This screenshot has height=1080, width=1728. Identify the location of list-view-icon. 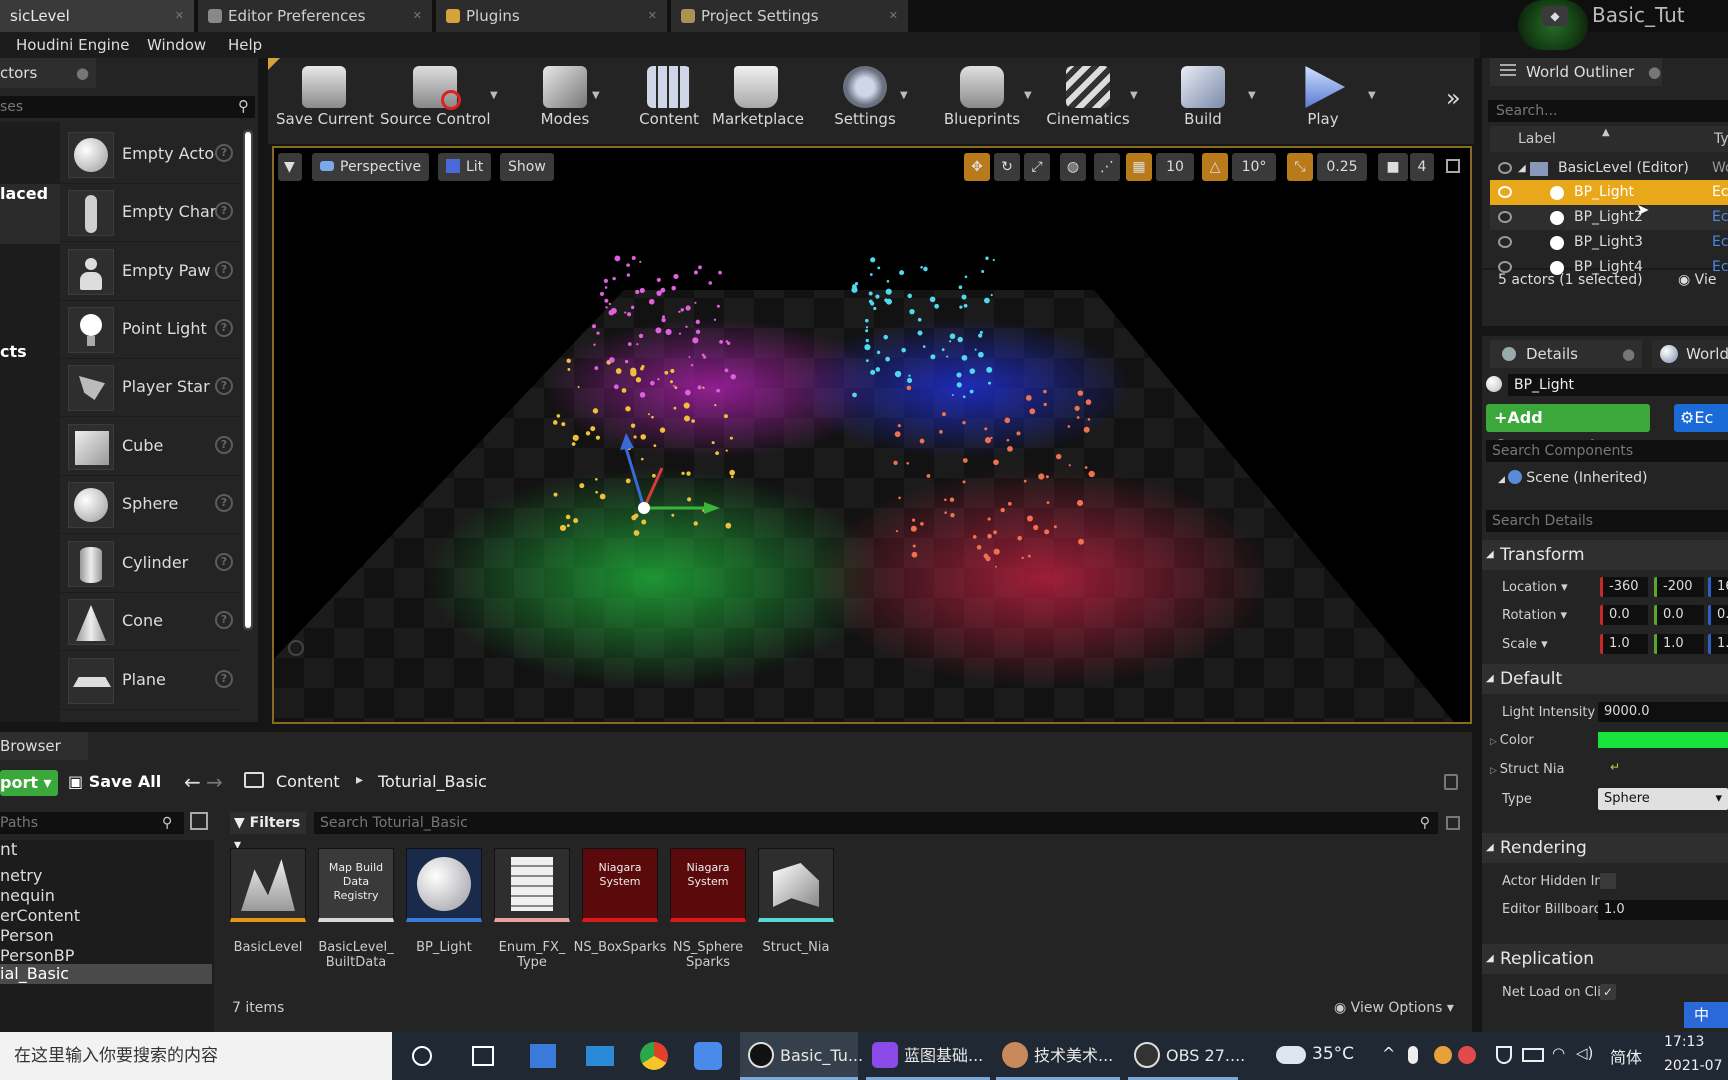
(199, 821).